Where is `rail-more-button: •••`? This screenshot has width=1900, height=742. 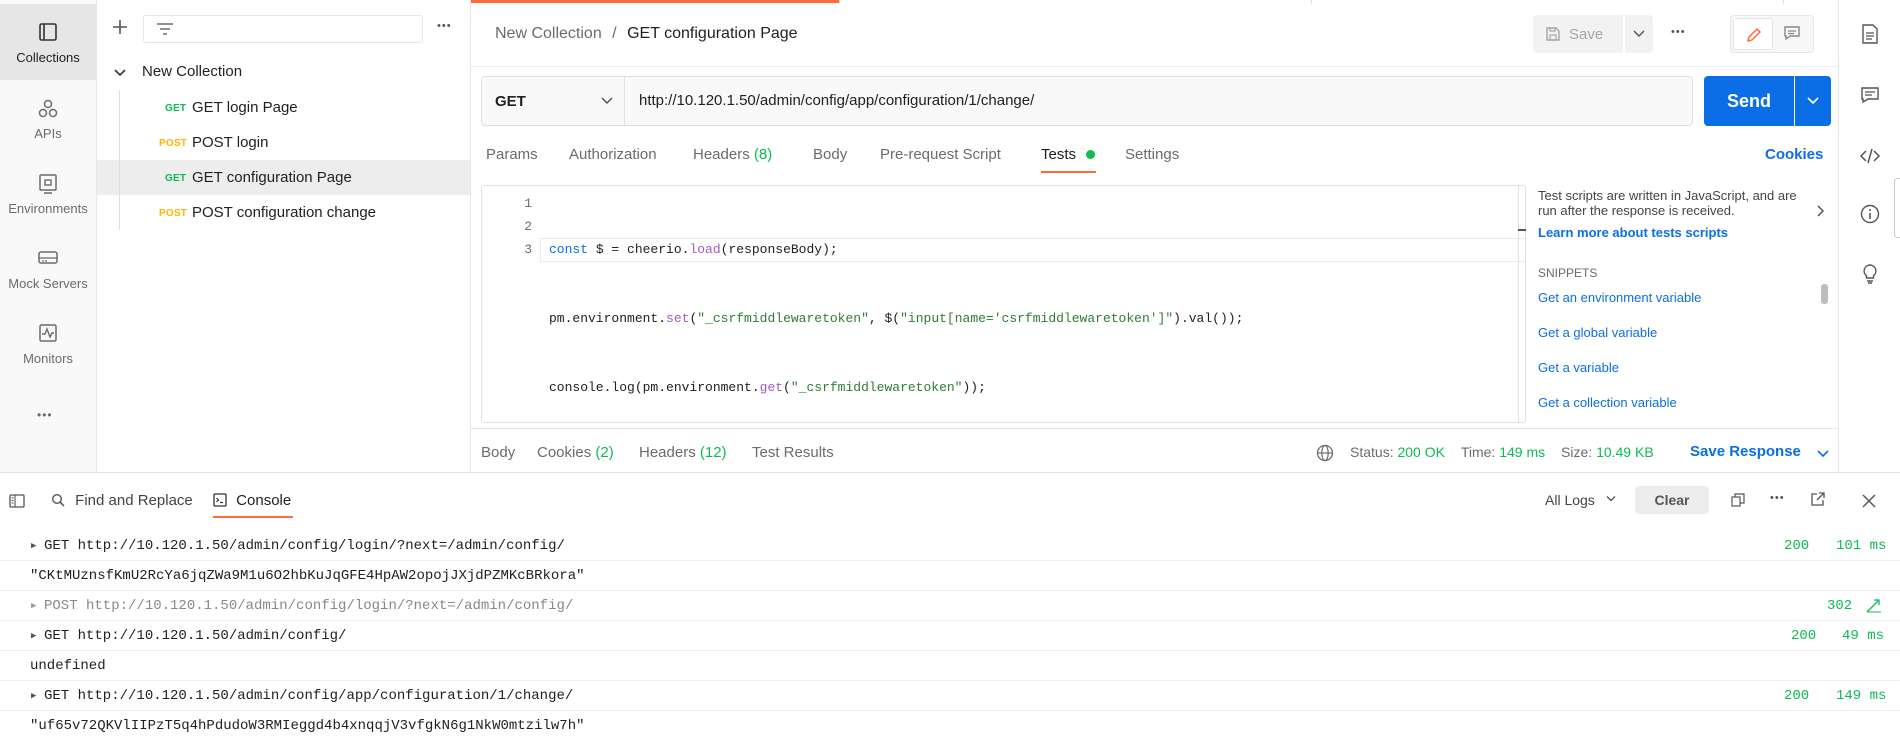
rail-more-button: ••• is located at coordinates (45, 415).